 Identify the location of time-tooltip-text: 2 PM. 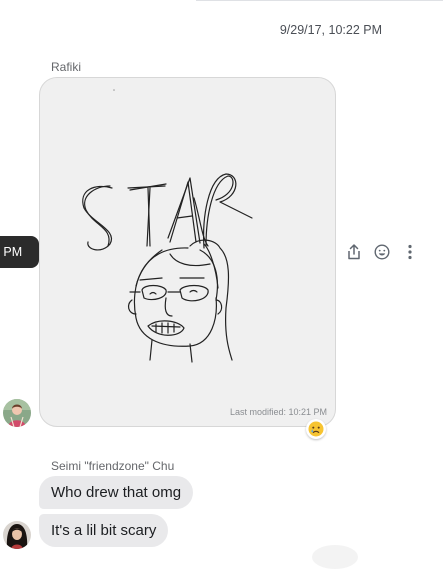
(11, 252).